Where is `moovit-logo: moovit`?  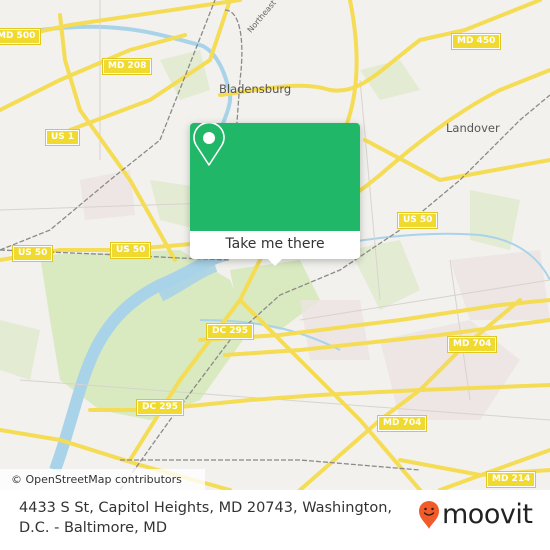 moovit-logo: moovit is located at coordinates (475, 514).